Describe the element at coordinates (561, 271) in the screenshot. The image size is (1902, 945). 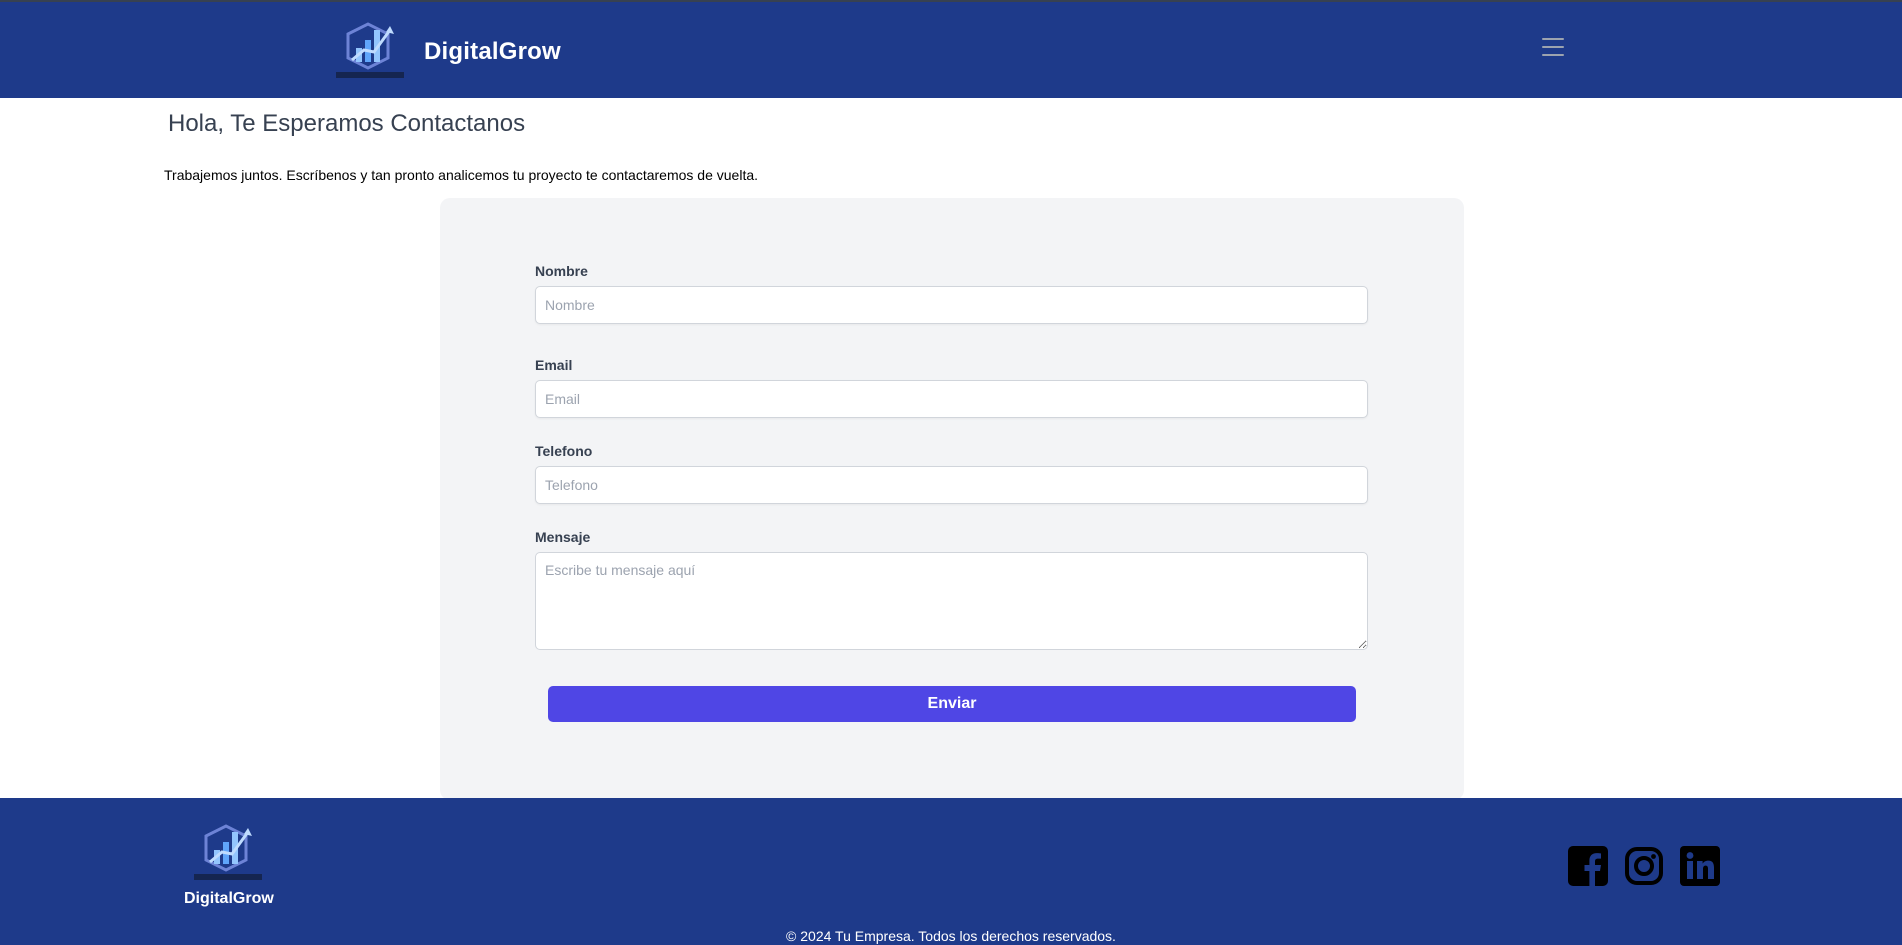
I see `nombre-label: Nombre` at that location.